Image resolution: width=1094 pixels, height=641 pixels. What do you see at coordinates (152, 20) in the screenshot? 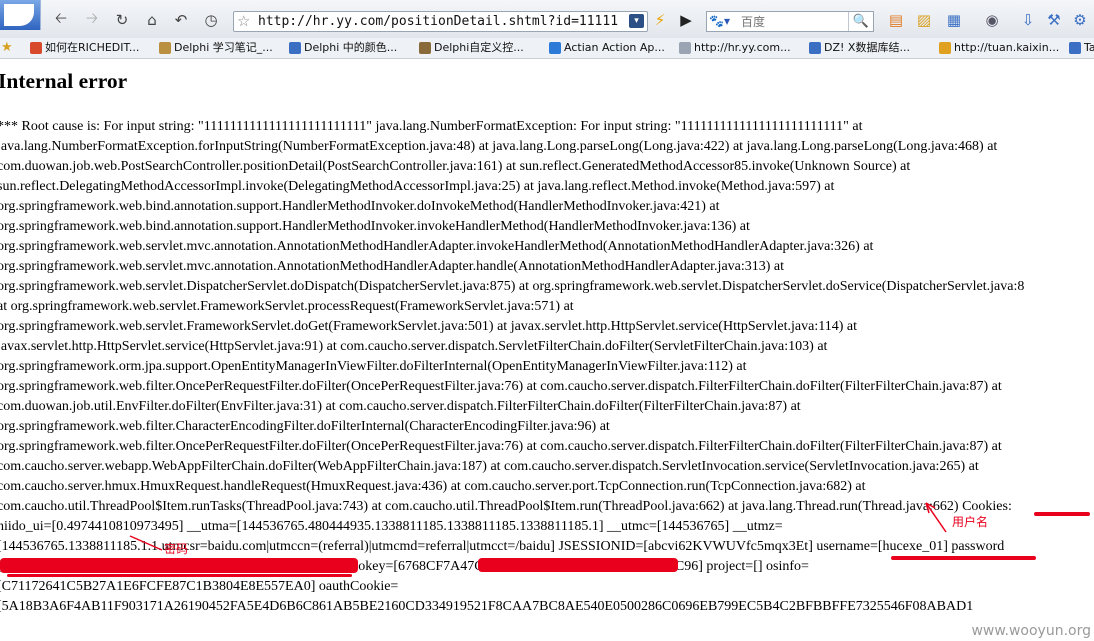
I see `home-icon: ⌂` at bounding box center [152, 20].